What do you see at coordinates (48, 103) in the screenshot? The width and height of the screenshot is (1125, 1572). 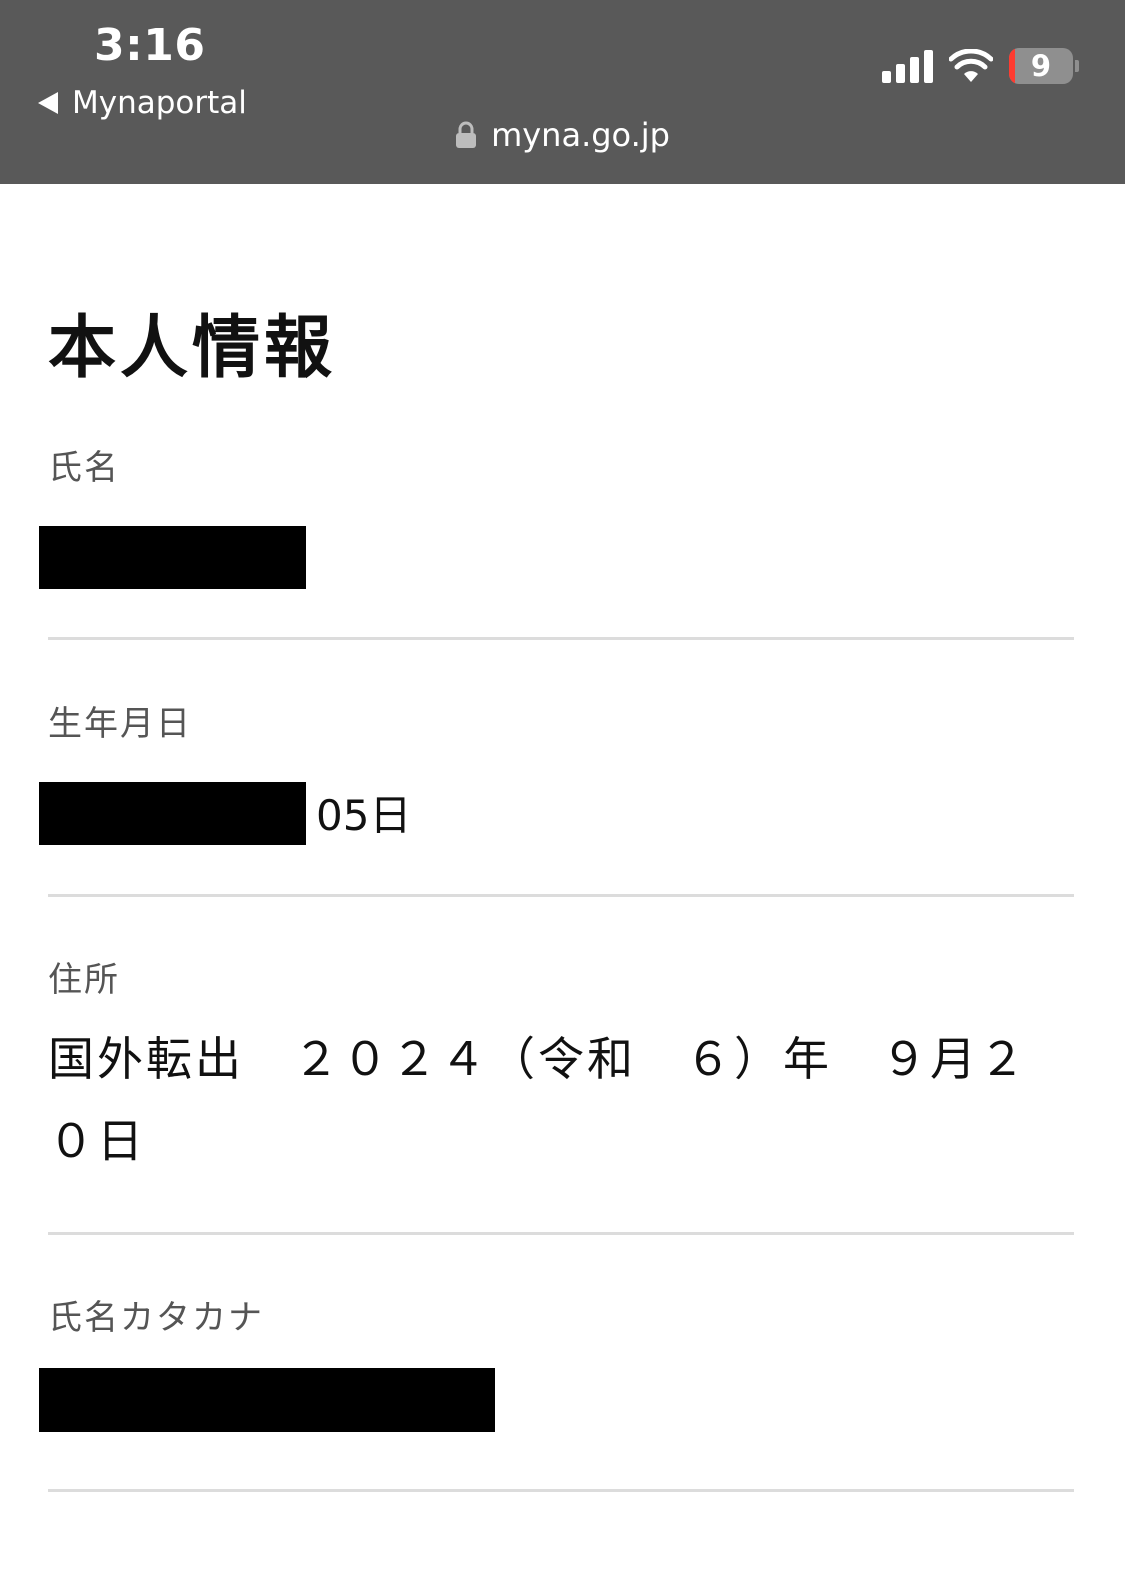 I see `back-arrow-icon` at bounding box center [48, 103].